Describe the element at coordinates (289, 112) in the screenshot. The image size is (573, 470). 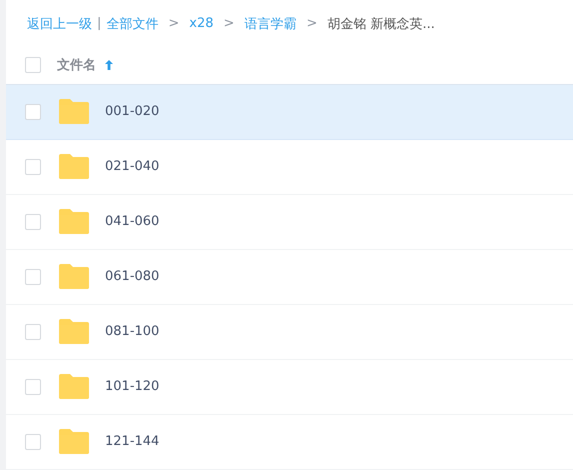
I see `file-row: 001-020` at that location.